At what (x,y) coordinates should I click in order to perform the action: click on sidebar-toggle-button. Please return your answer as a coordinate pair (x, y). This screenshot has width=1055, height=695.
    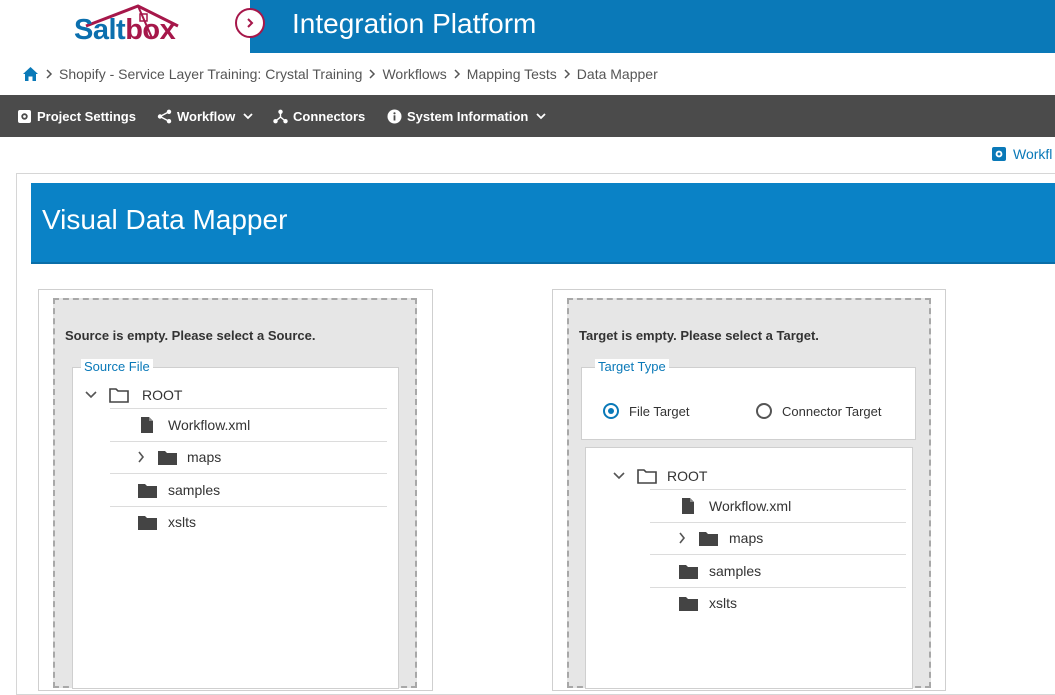
    Looking at the image, I should click on (250, 23).